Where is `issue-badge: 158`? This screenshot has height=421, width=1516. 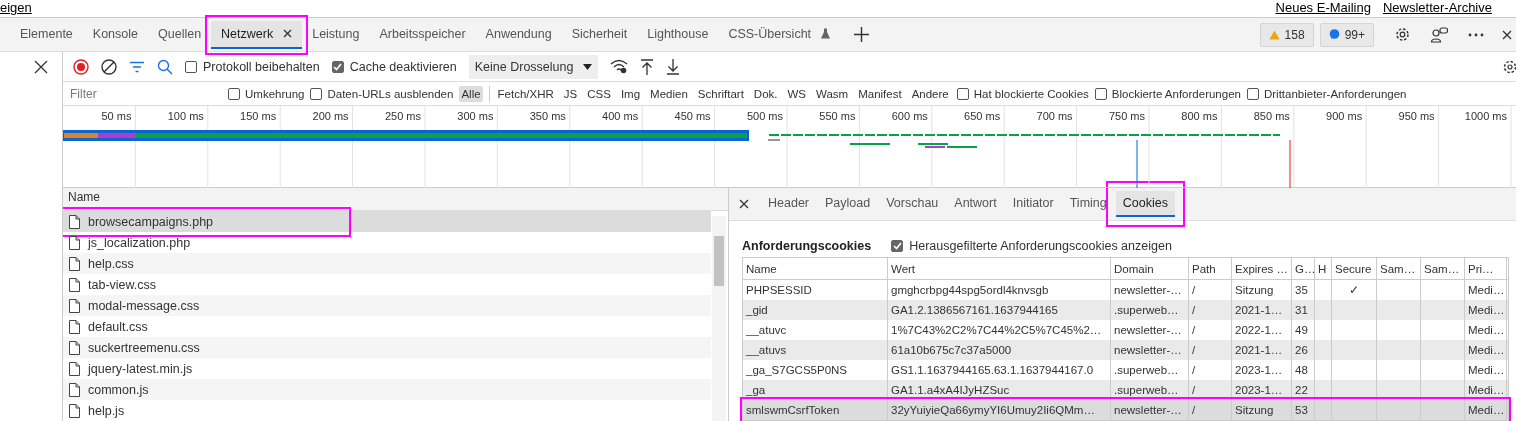 issue-badge: 158 is located at coordinates (1286, 34).